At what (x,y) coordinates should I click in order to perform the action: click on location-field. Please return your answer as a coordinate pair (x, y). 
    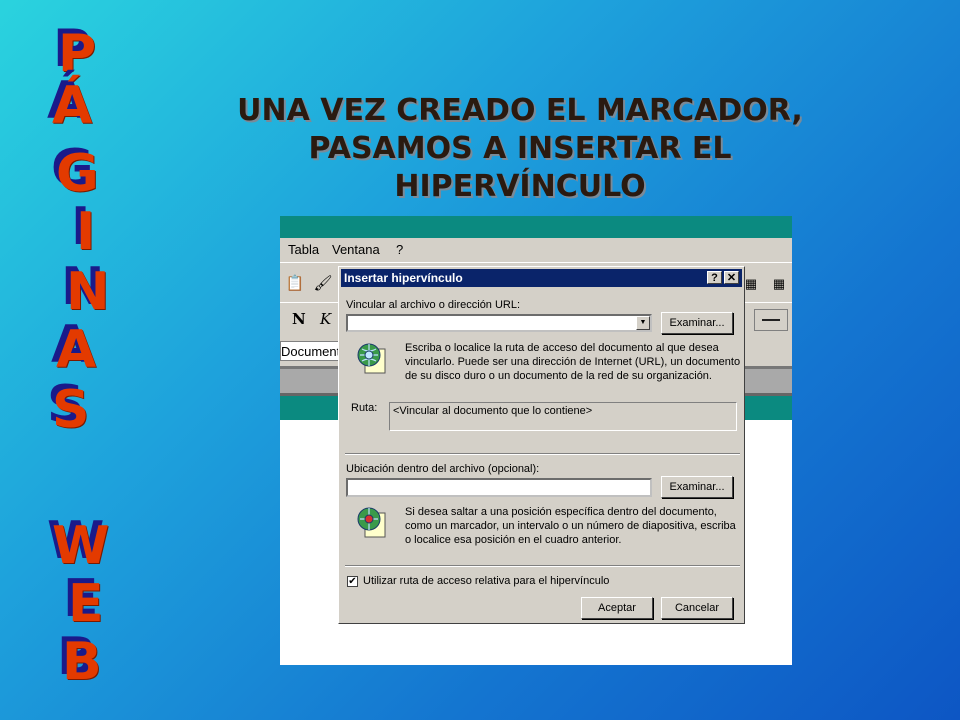
    Looking at the image, I should click on (499, 487).